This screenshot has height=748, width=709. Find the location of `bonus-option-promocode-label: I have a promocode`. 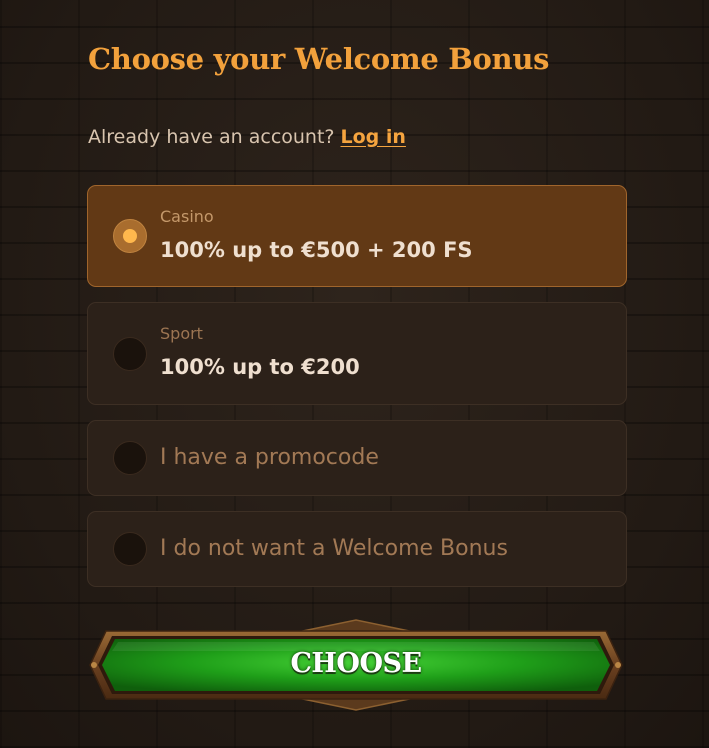

bonus-option-promocode-label: I have a promocode is located at coordinates (269, 457).